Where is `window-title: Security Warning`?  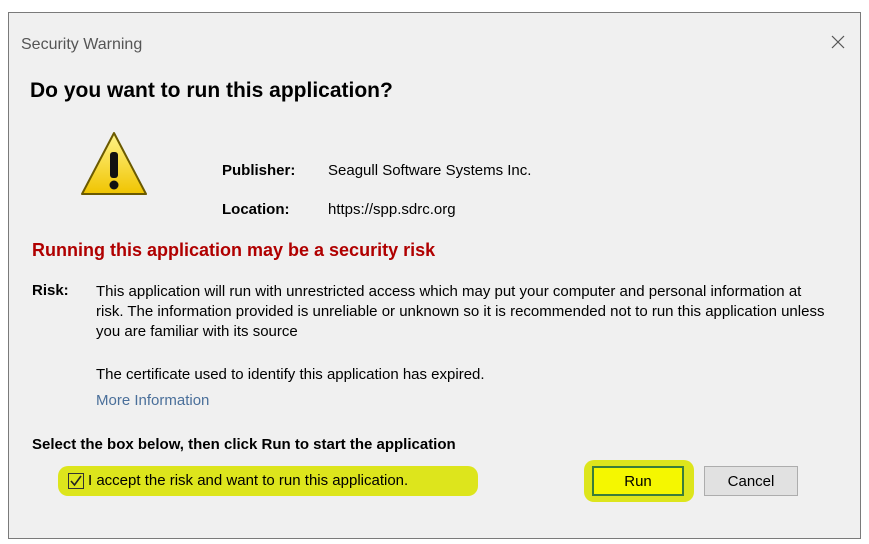 window-title: Security Warning is located at coordinates (82, 44).